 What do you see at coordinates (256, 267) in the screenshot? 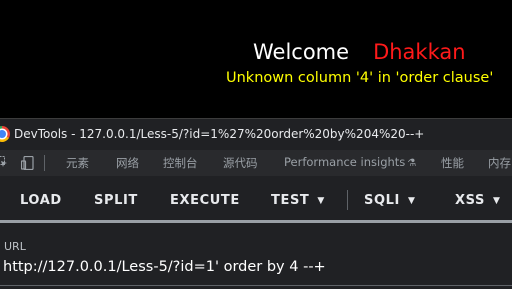
I see `url-input` at bounding box center [256, 267].